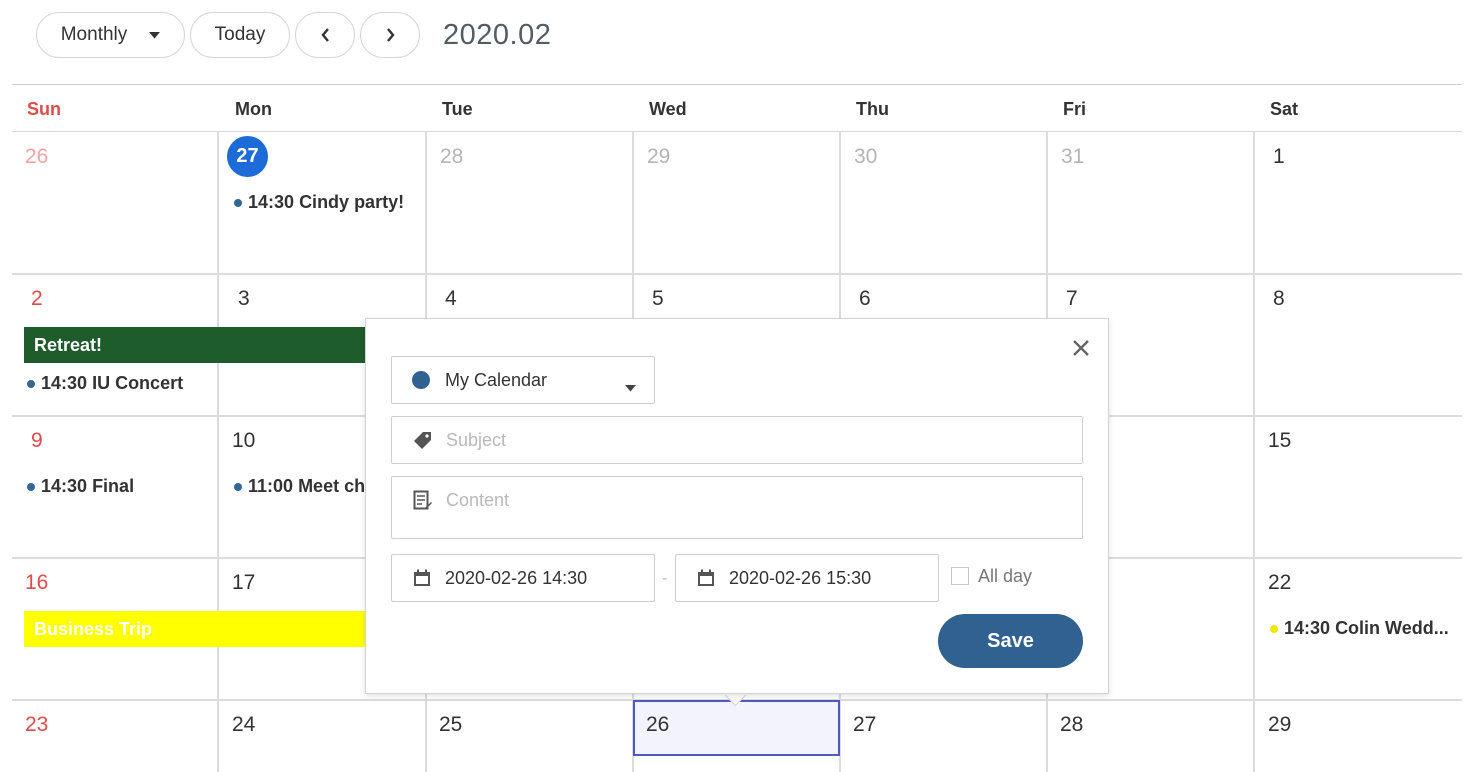  What do you see at coordinates (44, 109) in the screenshot?
I see `weekday-sun: Sun` at bounding box center [44, 109].